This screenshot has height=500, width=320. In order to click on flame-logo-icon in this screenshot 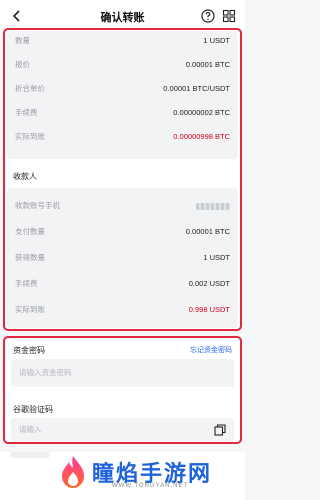, I will do `click(73, 472)`.